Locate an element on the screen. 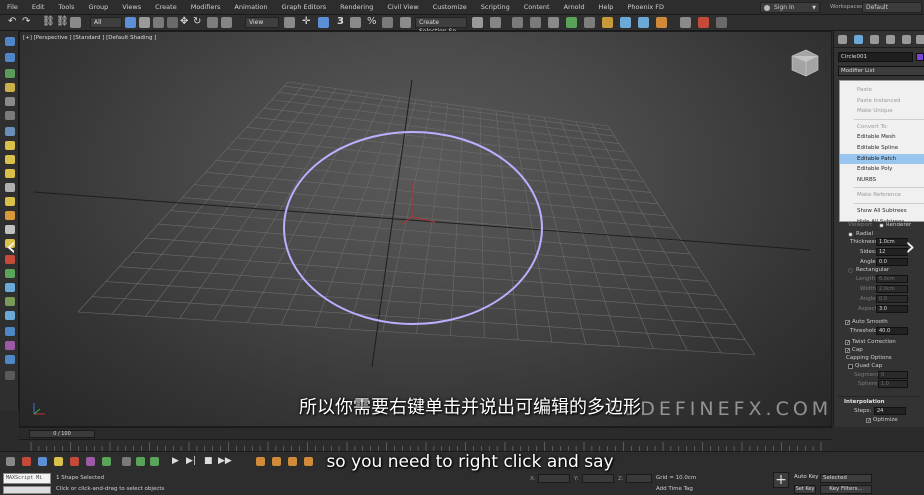  toggle-ribbon-icon is located at coordinates (553, 22).